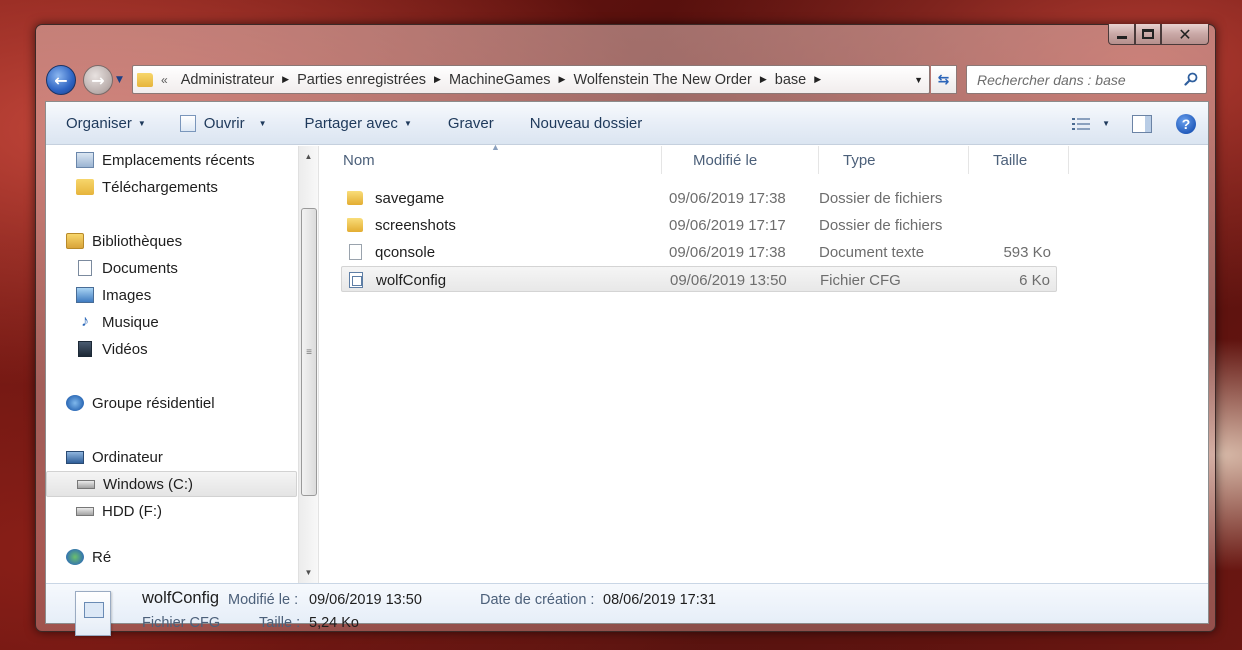 This screenshot has height=650, width=1242. Describe the element at coordinates (171, 484) in the screenshot. I see `sidebar-item-windows-c: Windows (C:)` at that location.